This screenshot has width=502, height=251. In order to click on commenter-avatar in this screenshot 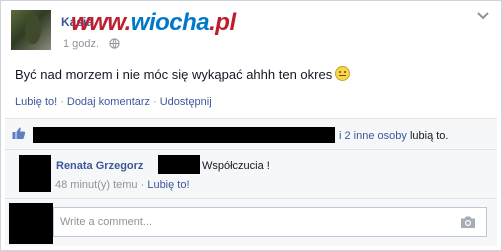, I will do `click(35, 173)`.